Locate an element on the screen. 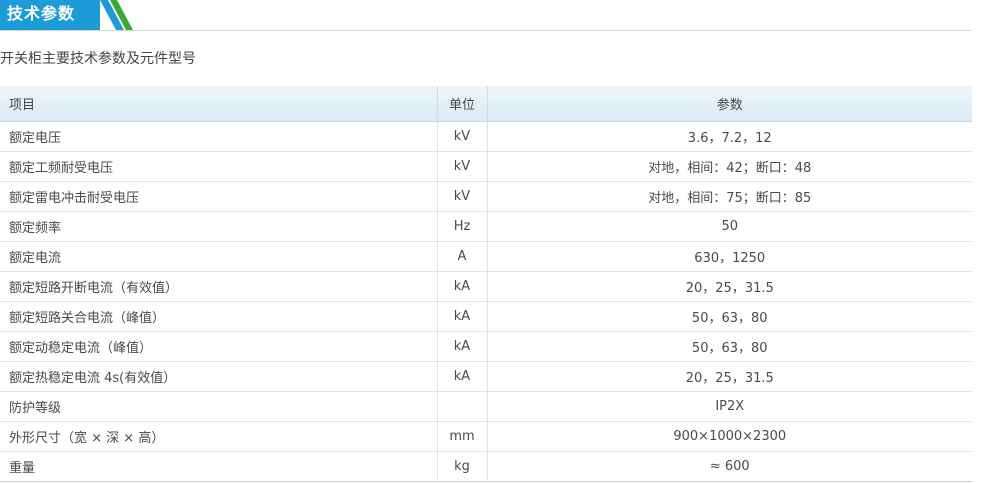  table-header-row: 项目 单位 参数 is located at coordinates (486, 104).